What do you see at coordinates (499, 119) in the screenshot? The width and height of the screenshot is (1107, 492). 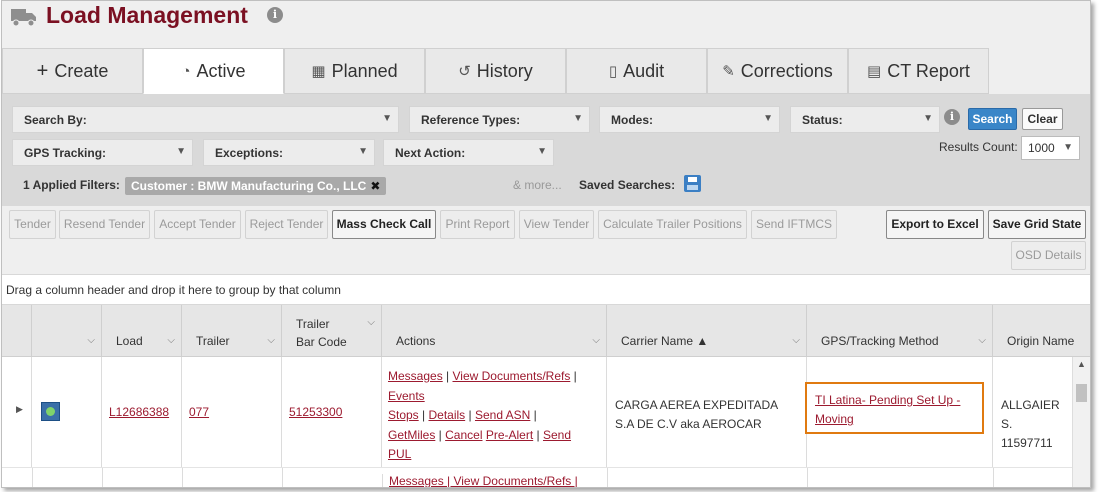 I see `reference-types-dropdown: Reference Types: ▼` at bounding box center [499, 119].